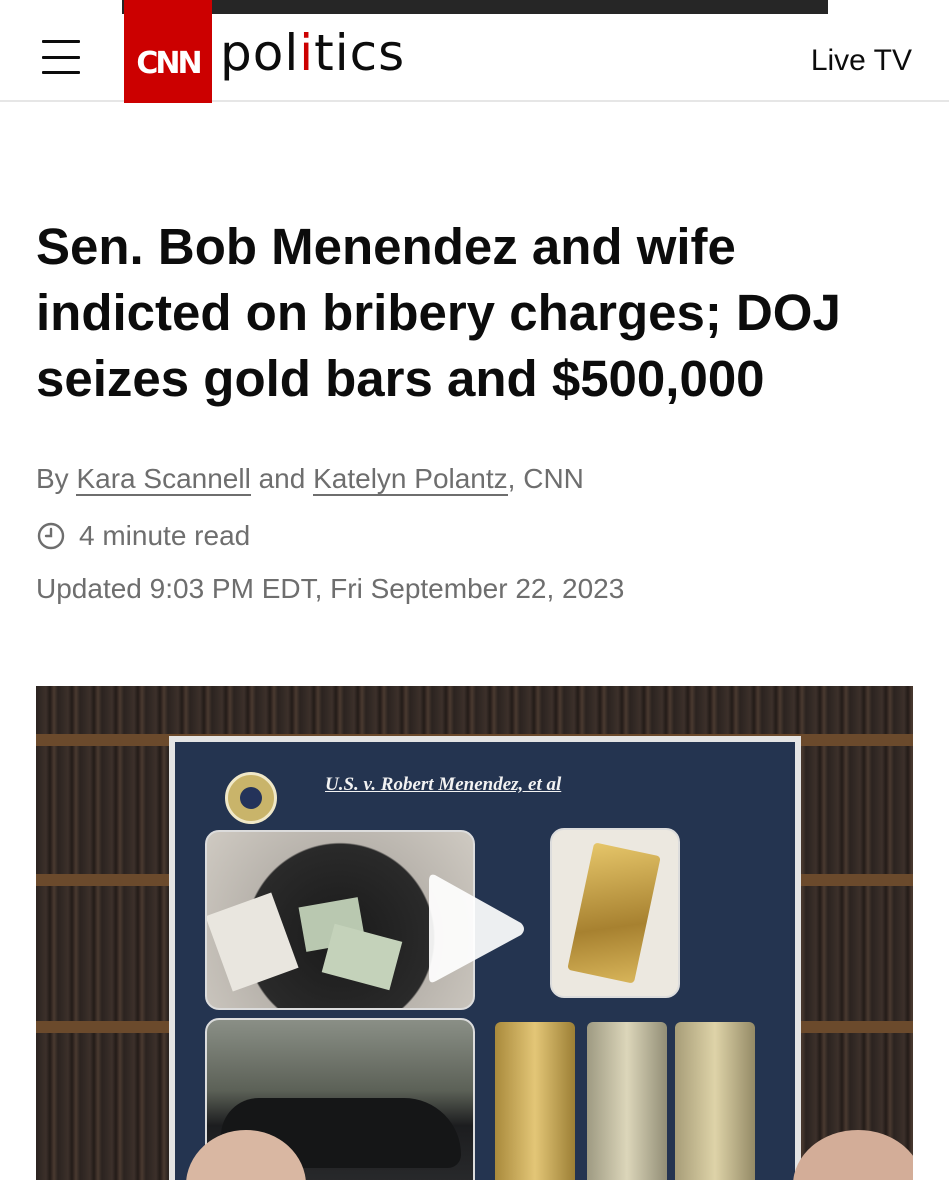  What do you see at coordinates (61, 57) in the screenshot?
I see `menu-icon` at bounding box center [61, 57].